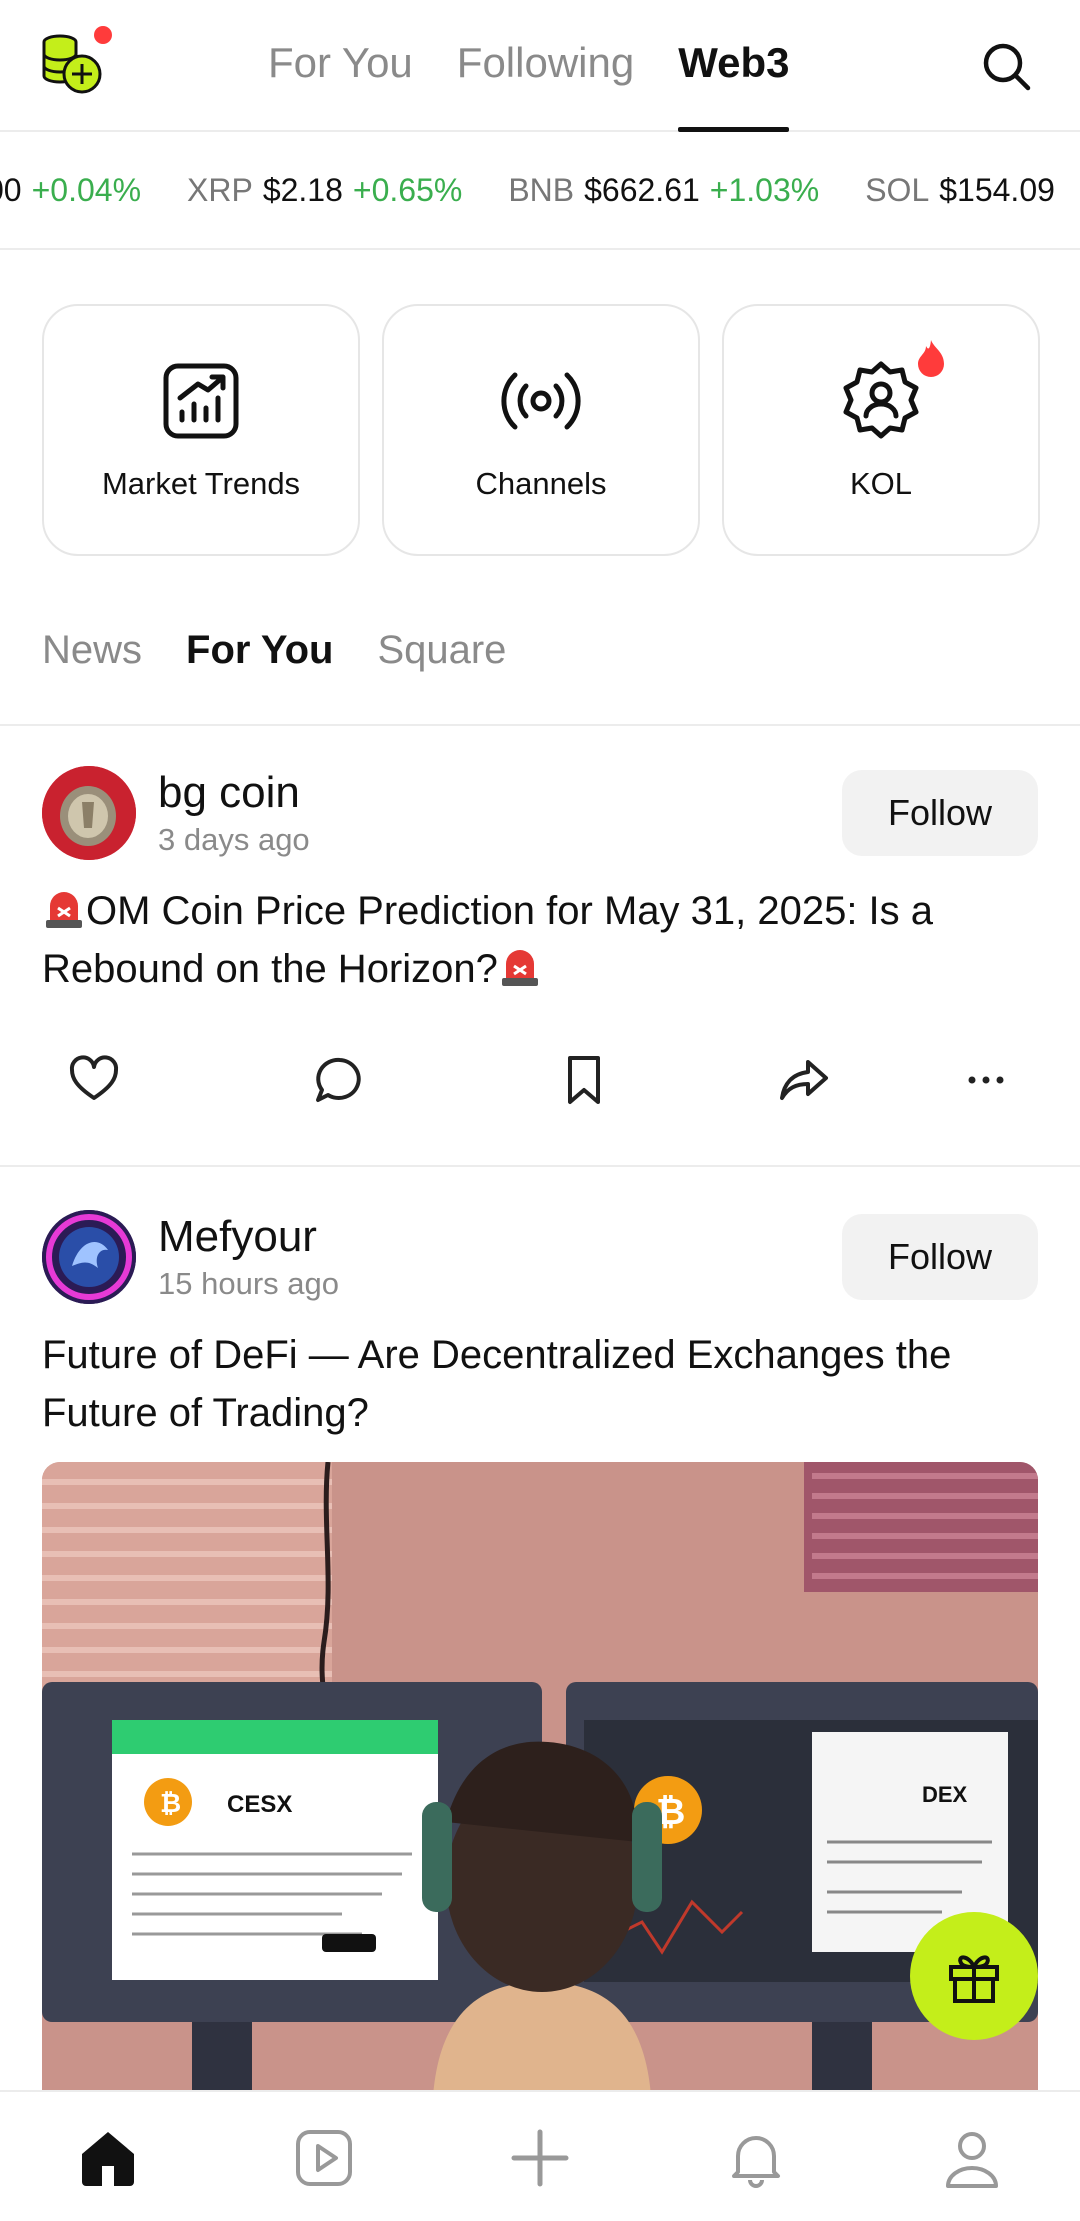 This screenshot has height=2221, width=1080. What do you see at coordinates (734, 129) in the screenshot?
I see `active-tab-indicator` at bounding box center [734, 129].